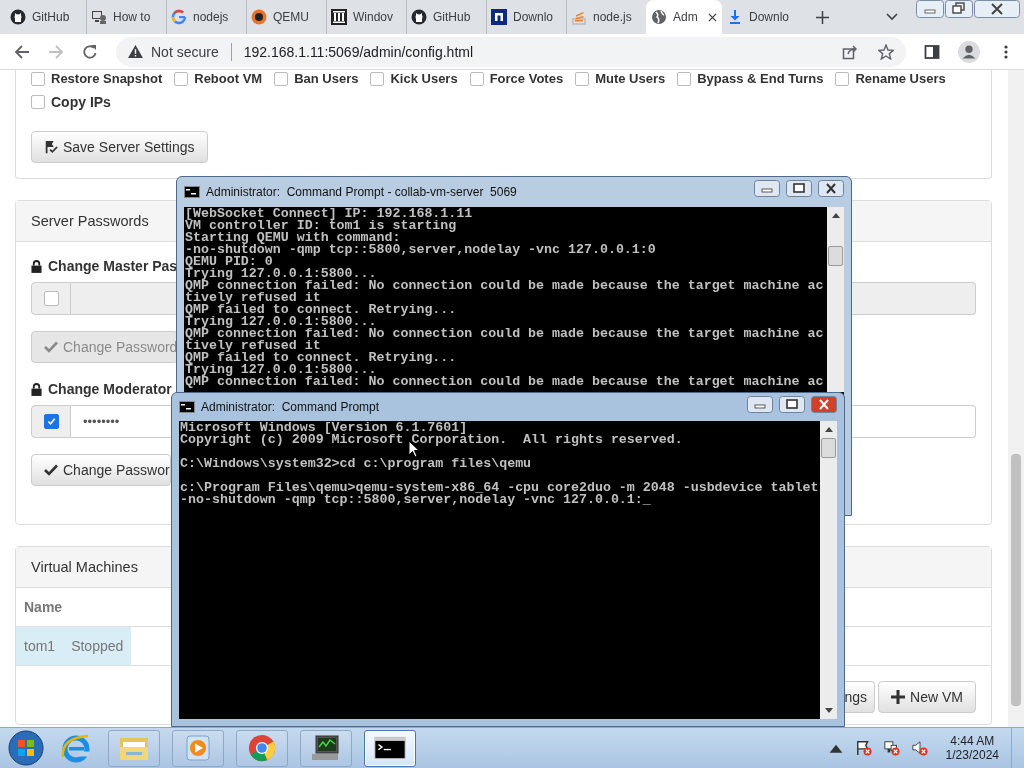 The height and width of the screenshot is (768, 1024). I want to click on browser-e-icon, so click(76, 748).